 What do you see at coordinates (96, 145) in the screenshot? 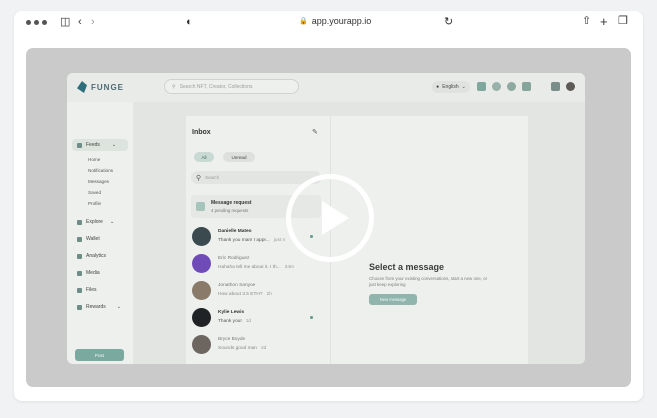
I see `sidebar-item-feeds: Feeds ⌄` at bounding box center [96, 145].